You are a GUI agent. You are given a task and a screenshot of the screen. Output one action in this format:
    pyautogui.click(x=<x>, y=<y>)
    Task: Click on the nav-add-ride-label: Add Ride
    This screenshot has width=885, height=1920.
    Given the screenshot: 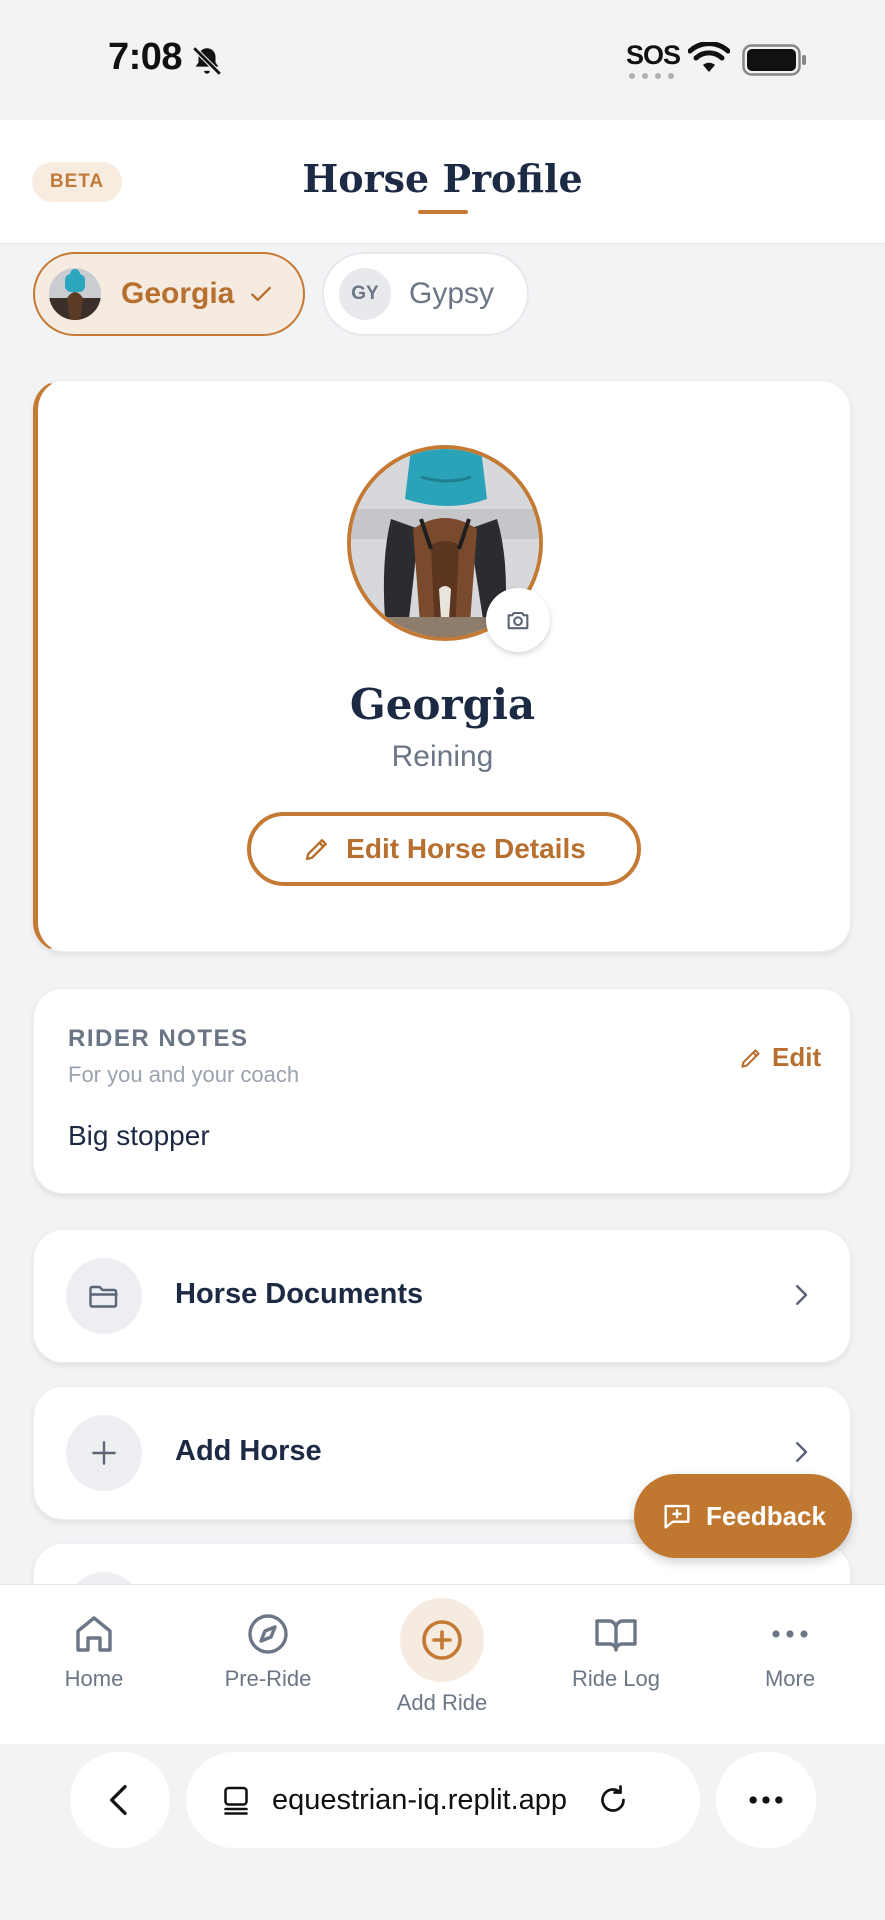 What is the action you would take?
    pyautogui.click(x=442, y=1702)
    